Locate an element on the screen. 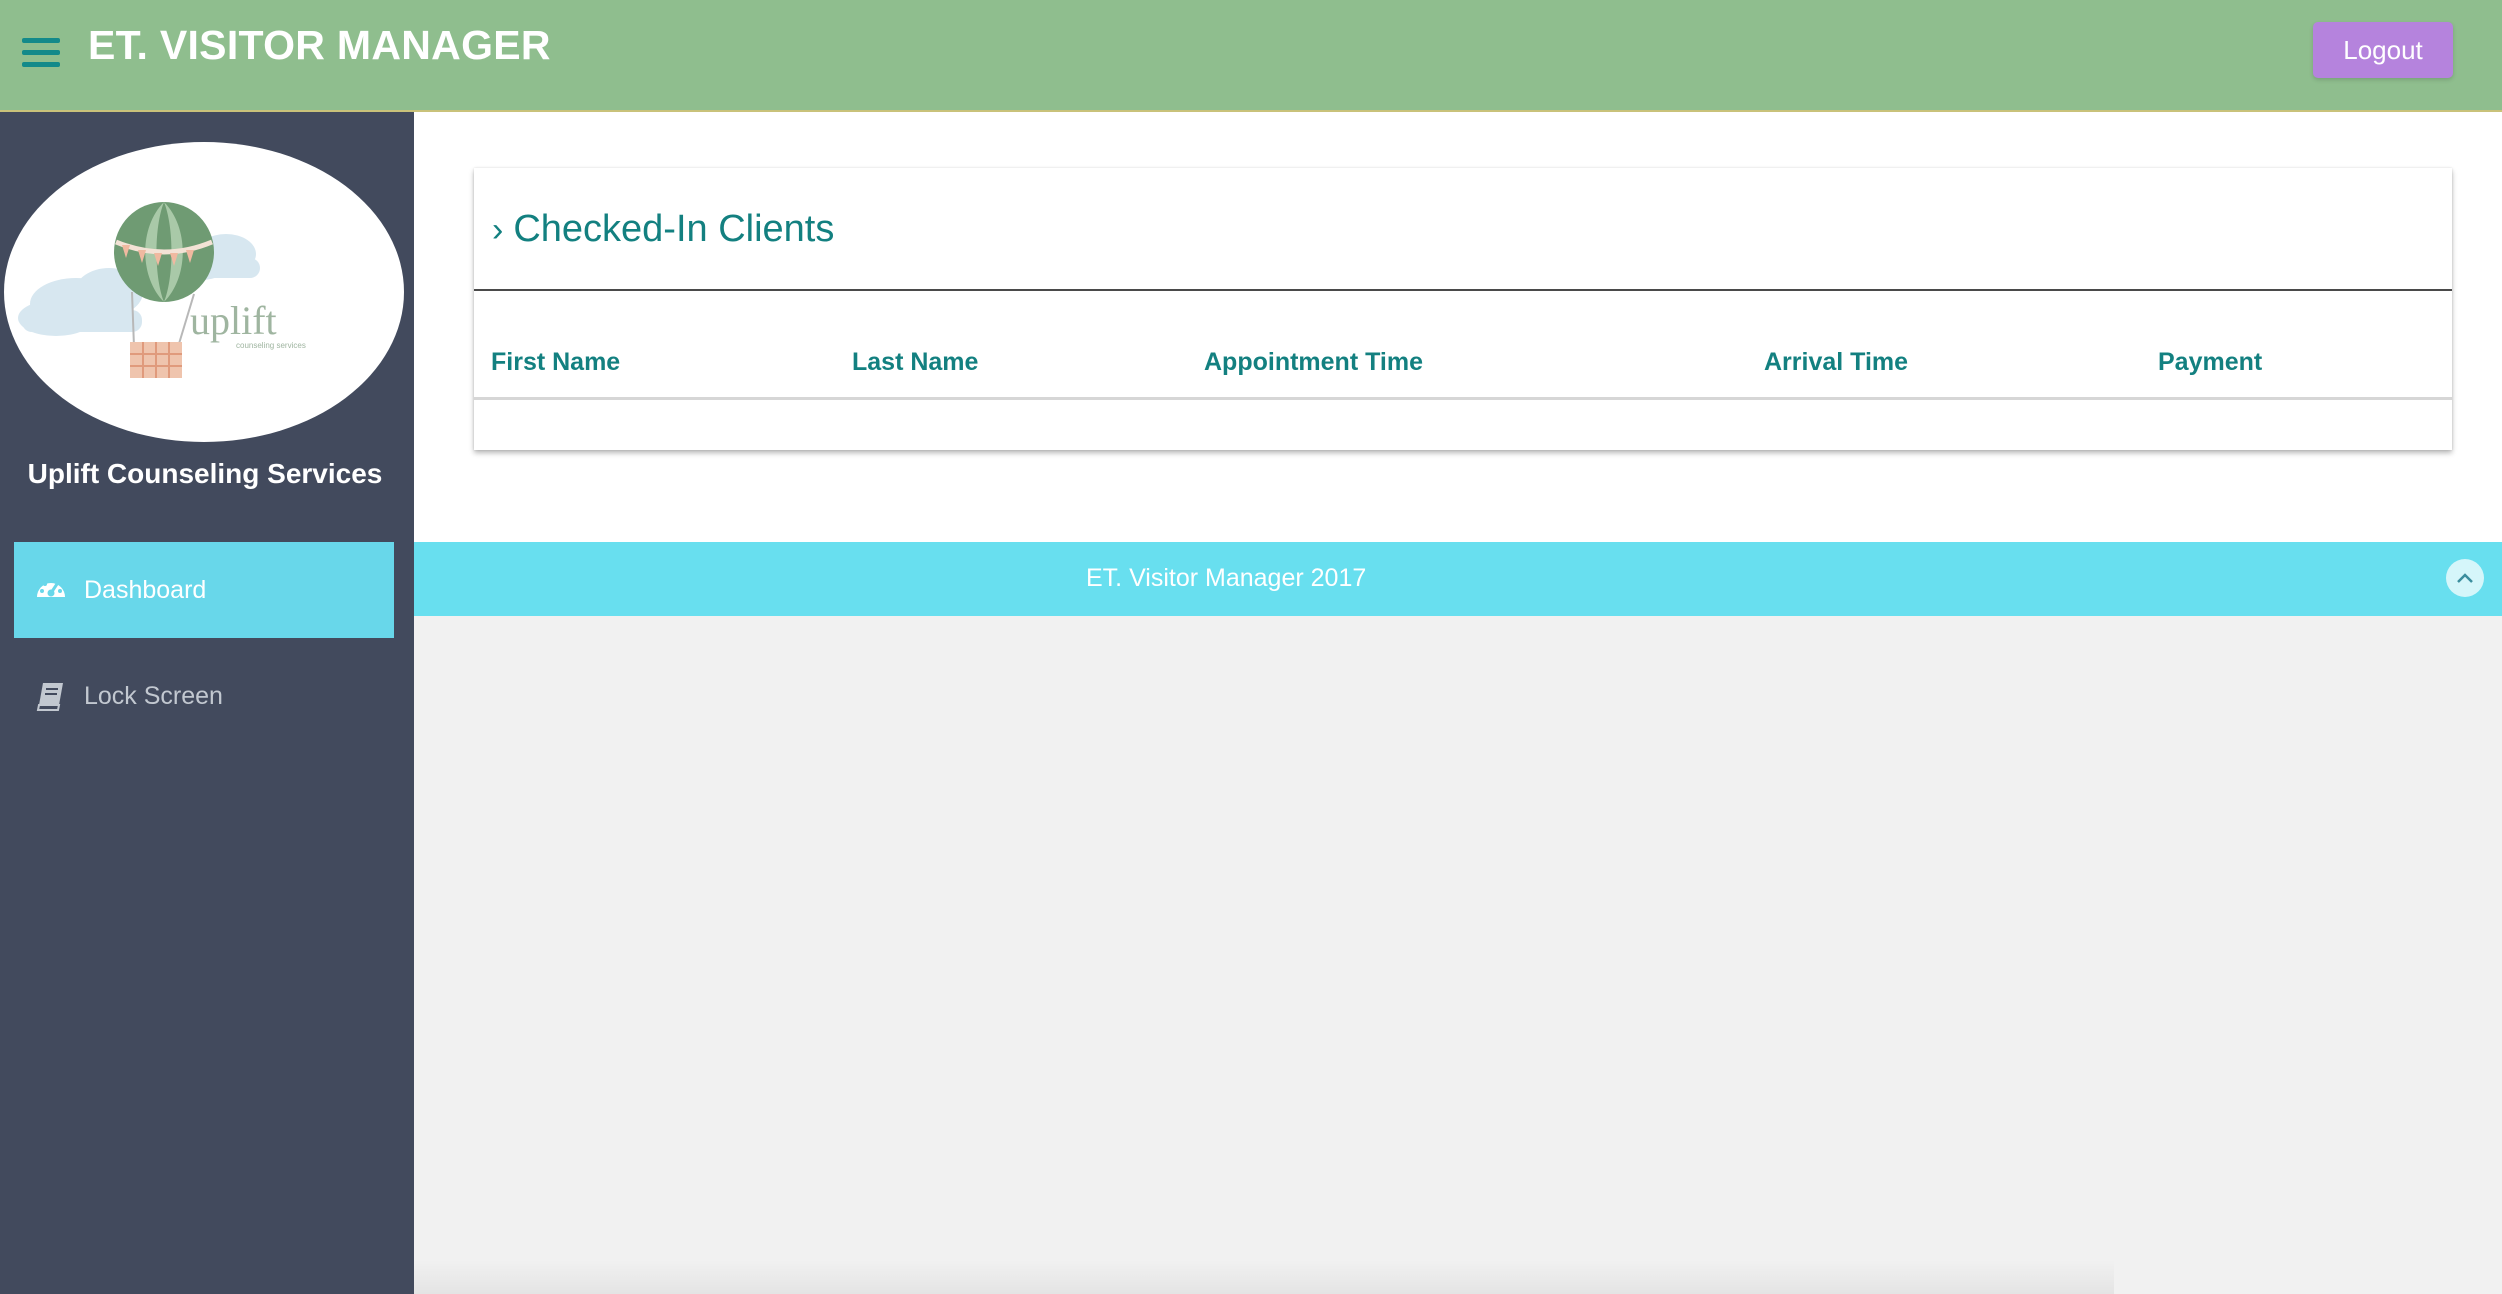  book-icon is located at coordinates (51, 696).